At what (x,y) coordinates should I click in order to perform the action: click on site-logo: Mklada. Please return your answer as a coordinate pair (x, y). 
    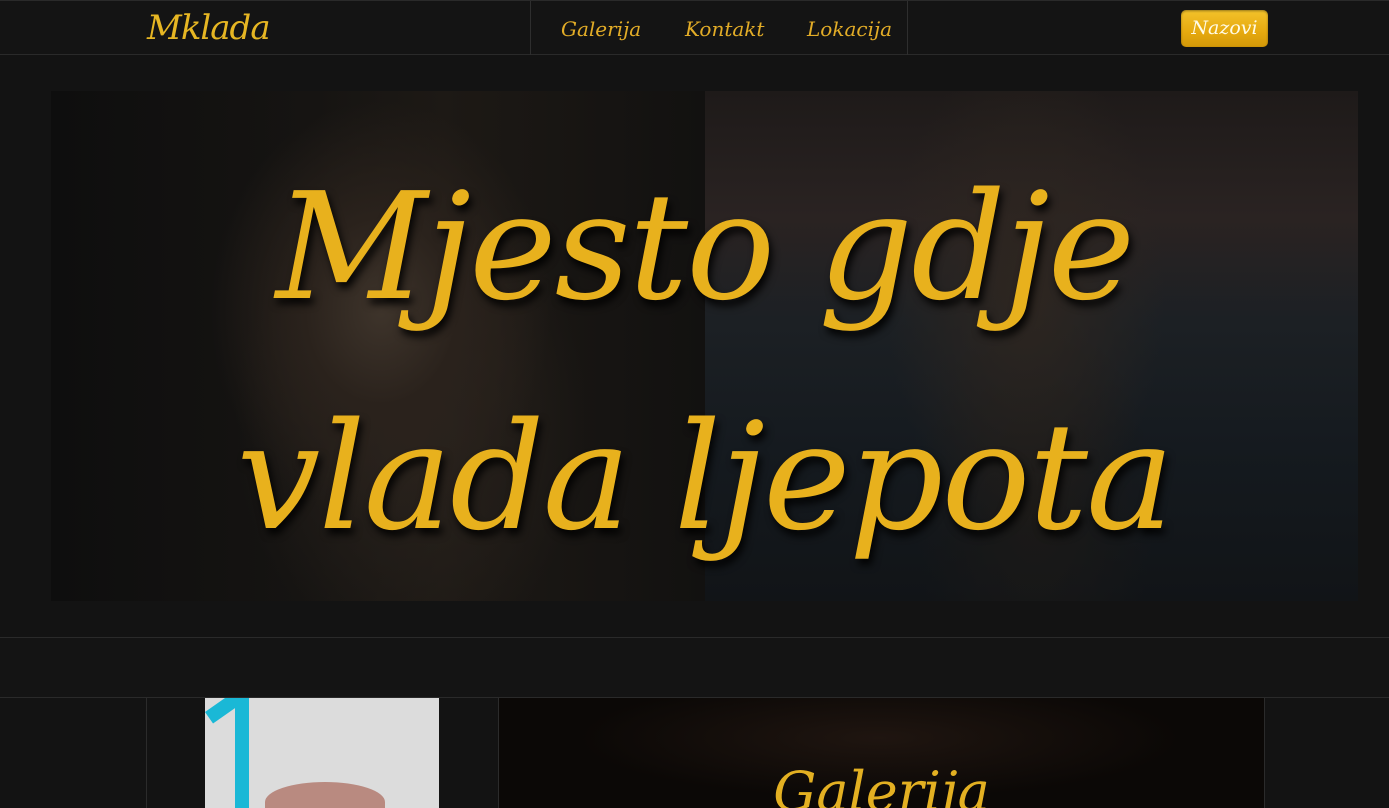
    Looking at the image, I should click on (209, 28).